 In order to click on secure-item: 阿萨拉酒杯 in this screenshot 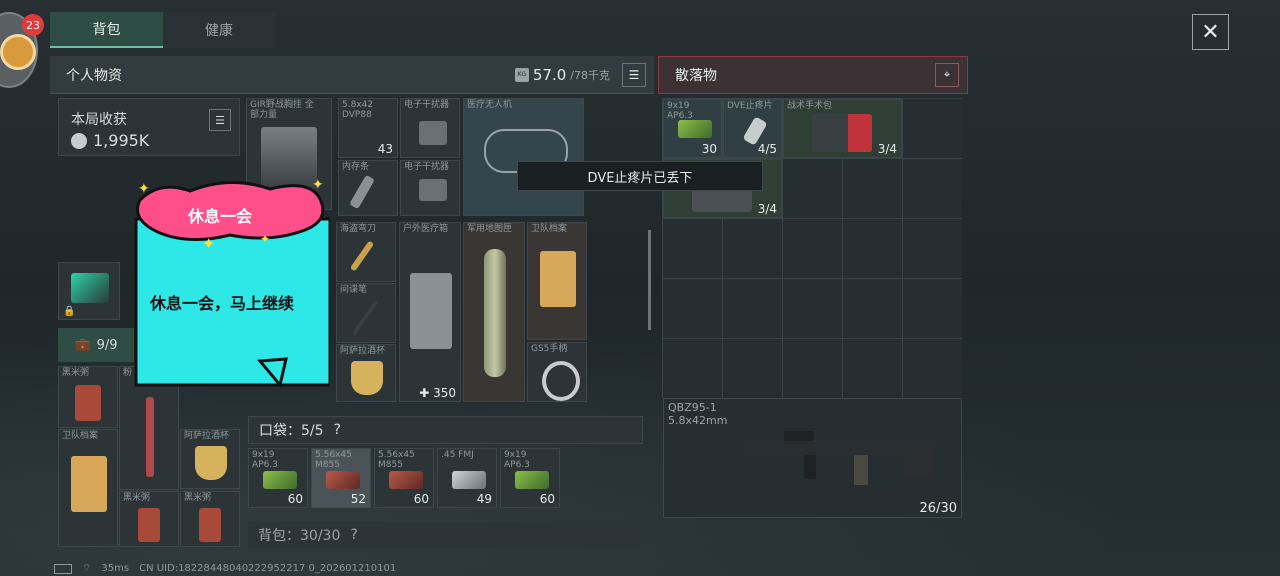, I will do `click(210, 459)`.